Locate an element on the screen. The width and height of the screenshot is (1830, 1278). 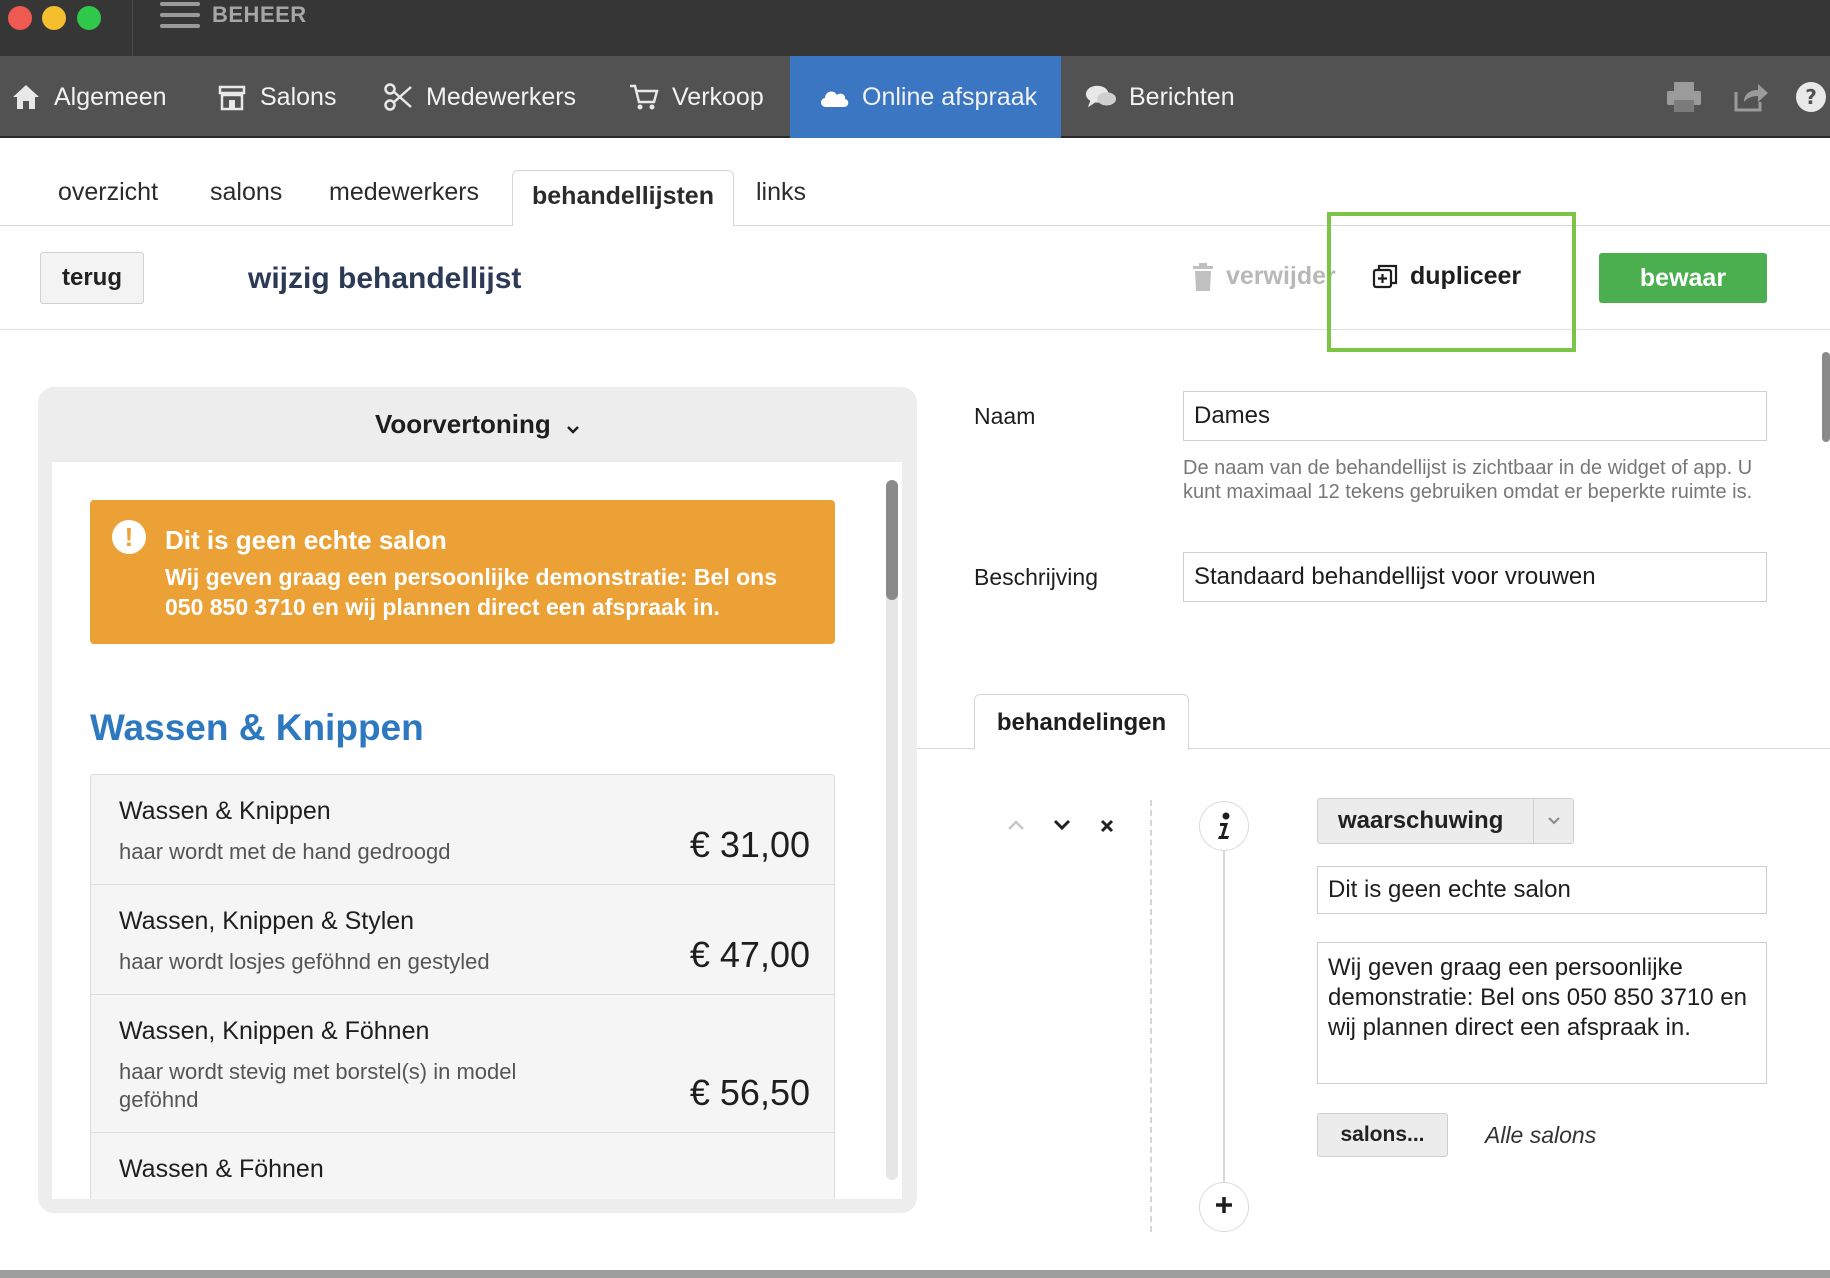
preview-header: Voorvertoning is located at coordinates (477, 425).